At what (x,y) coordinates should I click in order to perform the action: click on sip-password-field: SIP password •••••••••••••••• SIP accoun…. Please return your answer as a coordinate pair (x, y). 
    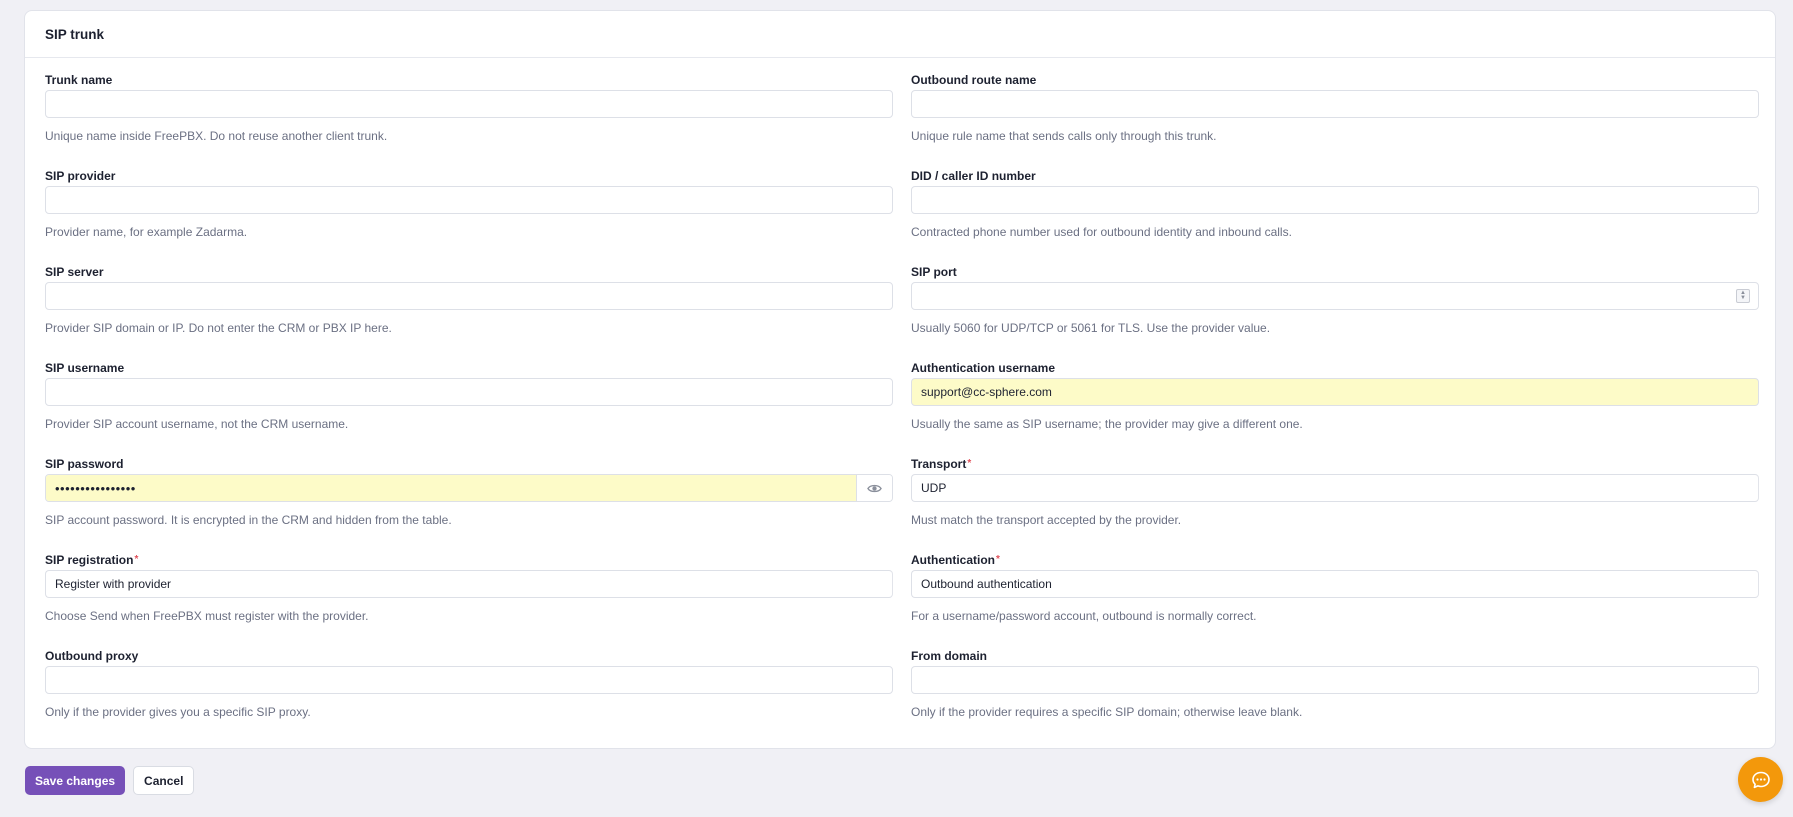
    Looking at the image, I should click on (469, 504).